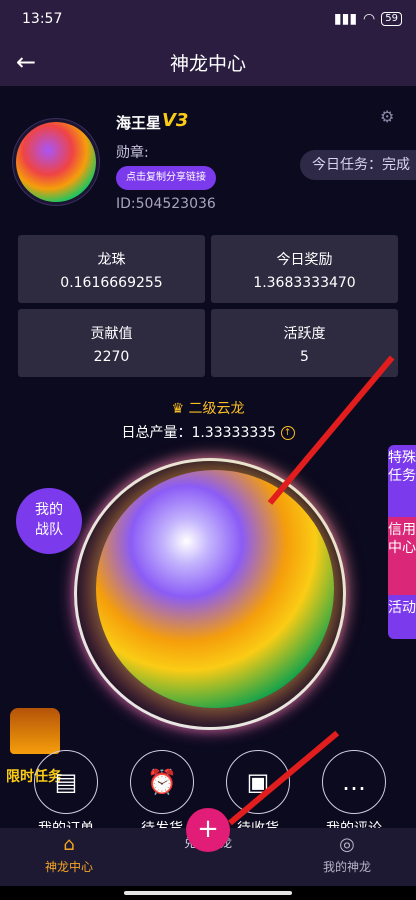 Image resolution: width=416 pixels, height=900 pixels. What do you see at coordinates (178, 409) in the screenshot?
I see `crown-icon: ♛` at bounding box center [178, 409].